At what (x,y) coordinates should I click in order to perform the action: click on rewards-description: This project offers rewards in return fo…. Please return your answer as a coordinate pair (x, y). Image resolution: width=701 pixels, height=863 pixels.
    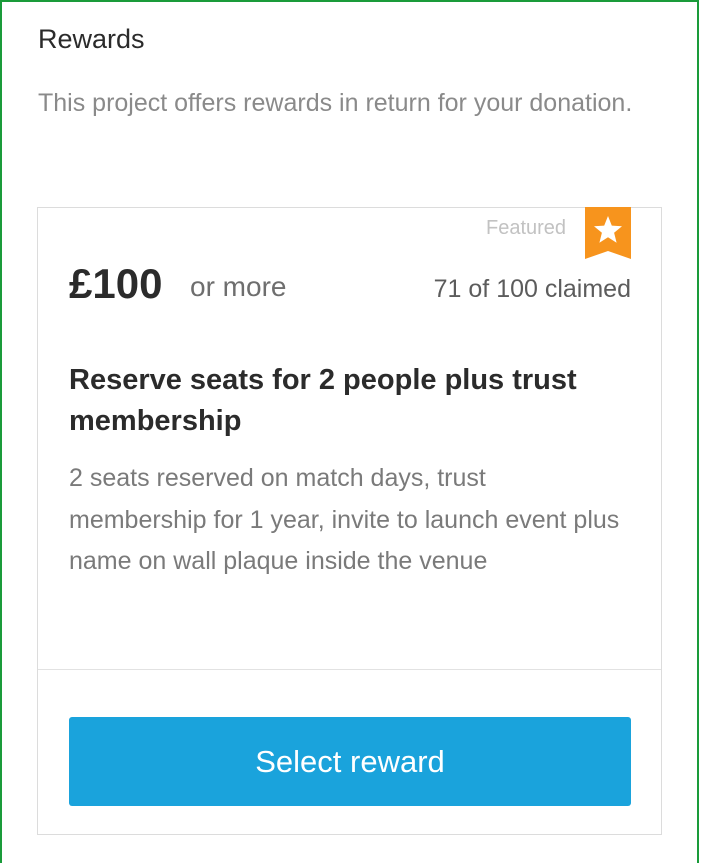
    Looking at the image, I should click on (335, 103).